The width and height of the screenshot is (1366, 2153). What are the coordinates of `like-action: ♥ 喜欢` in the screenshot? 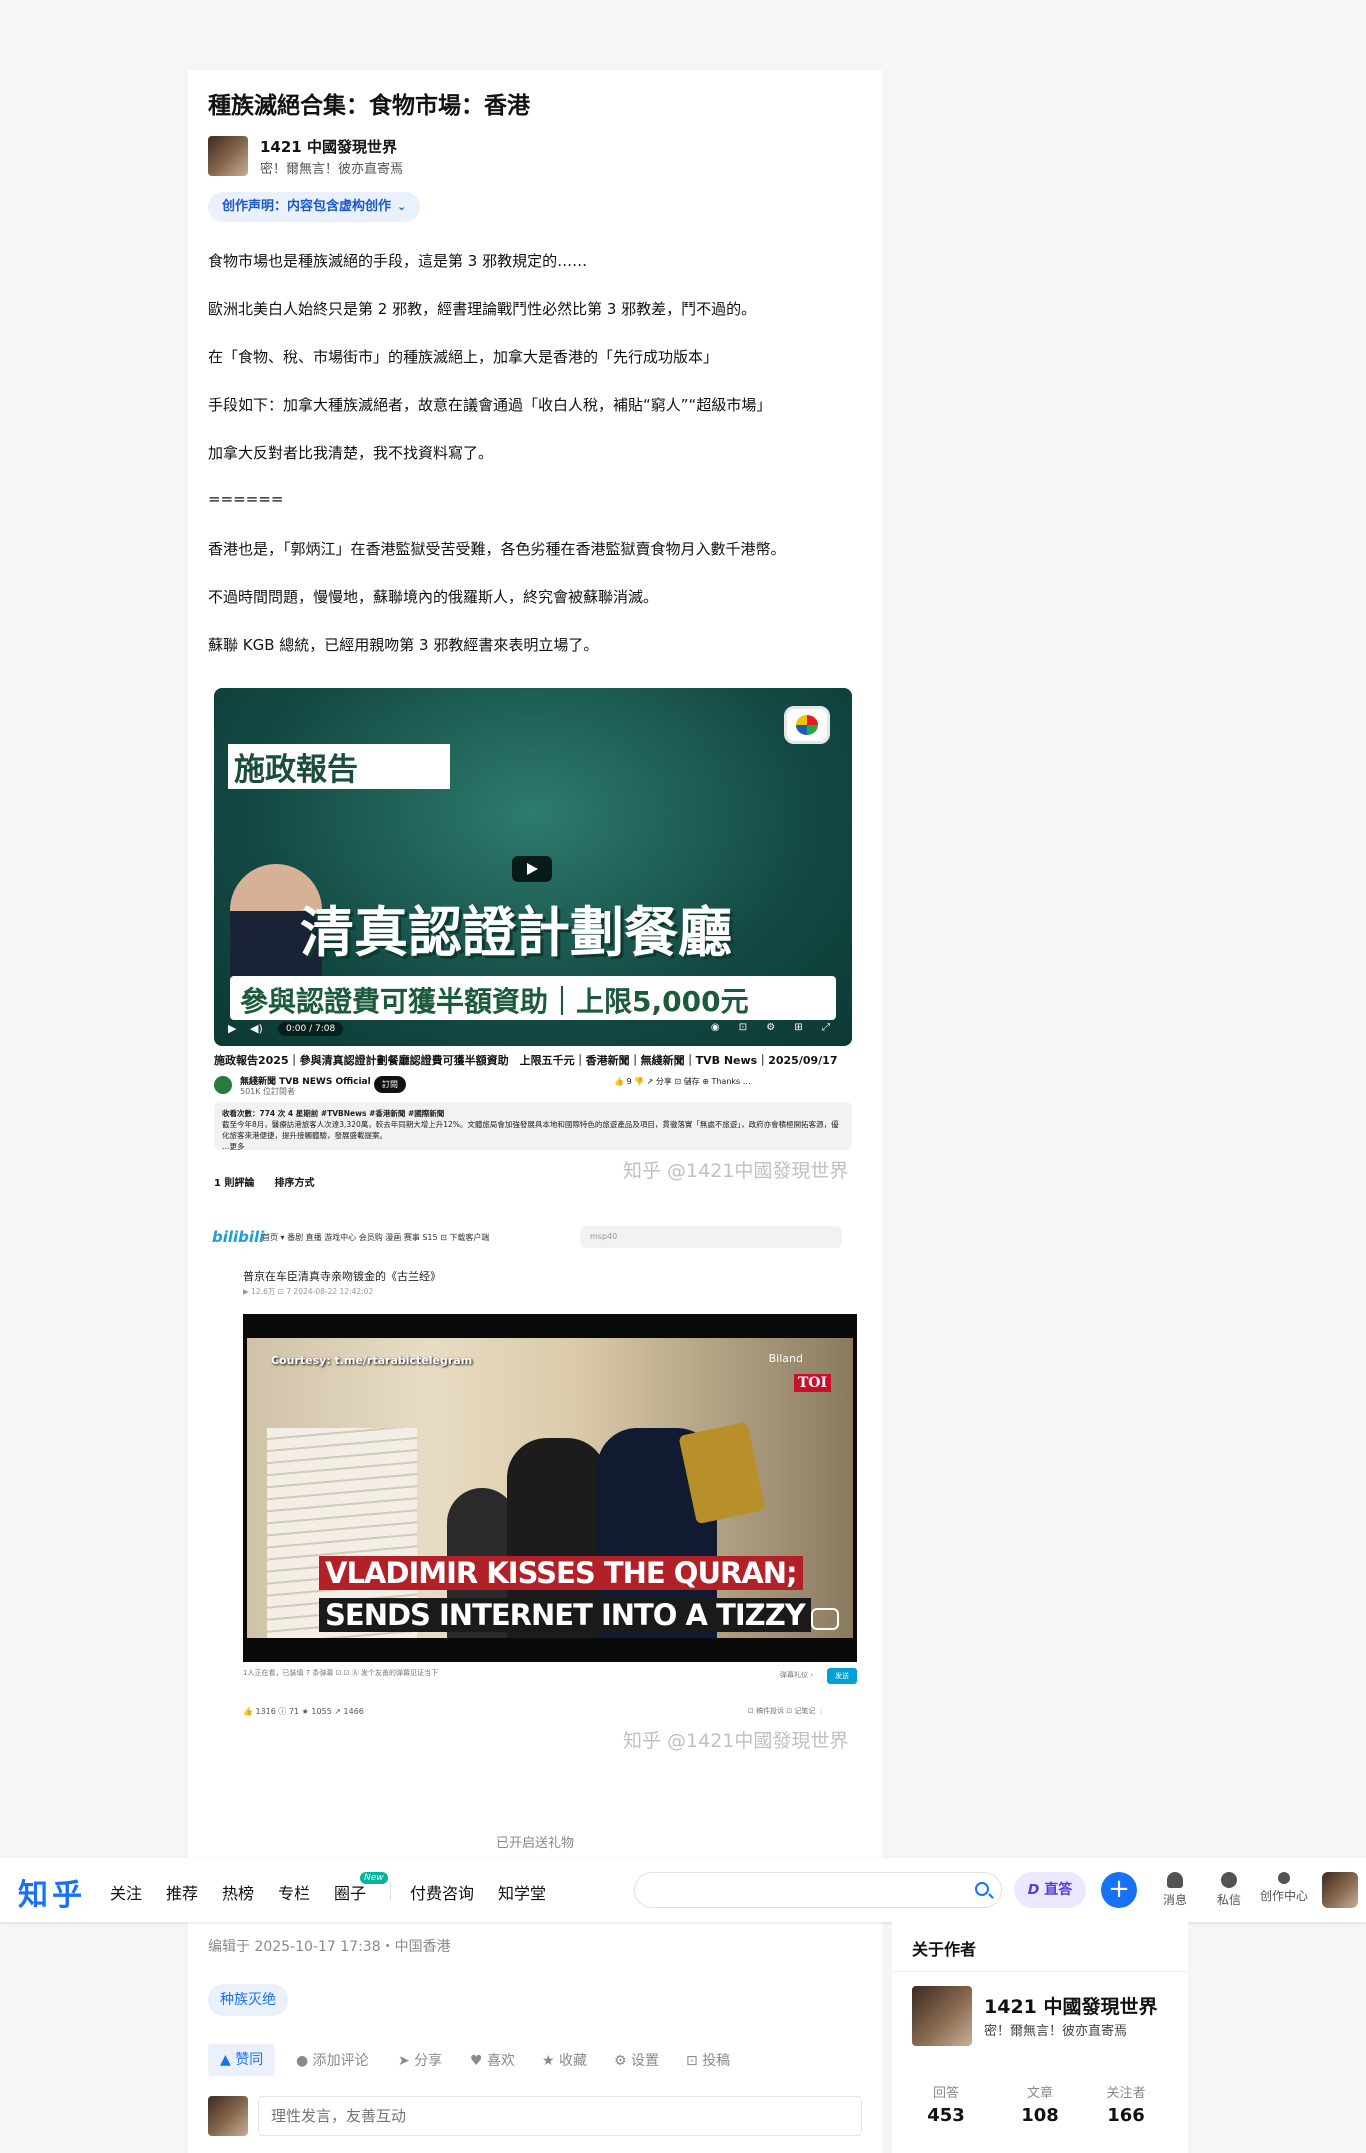 It's located at (492, 2060).